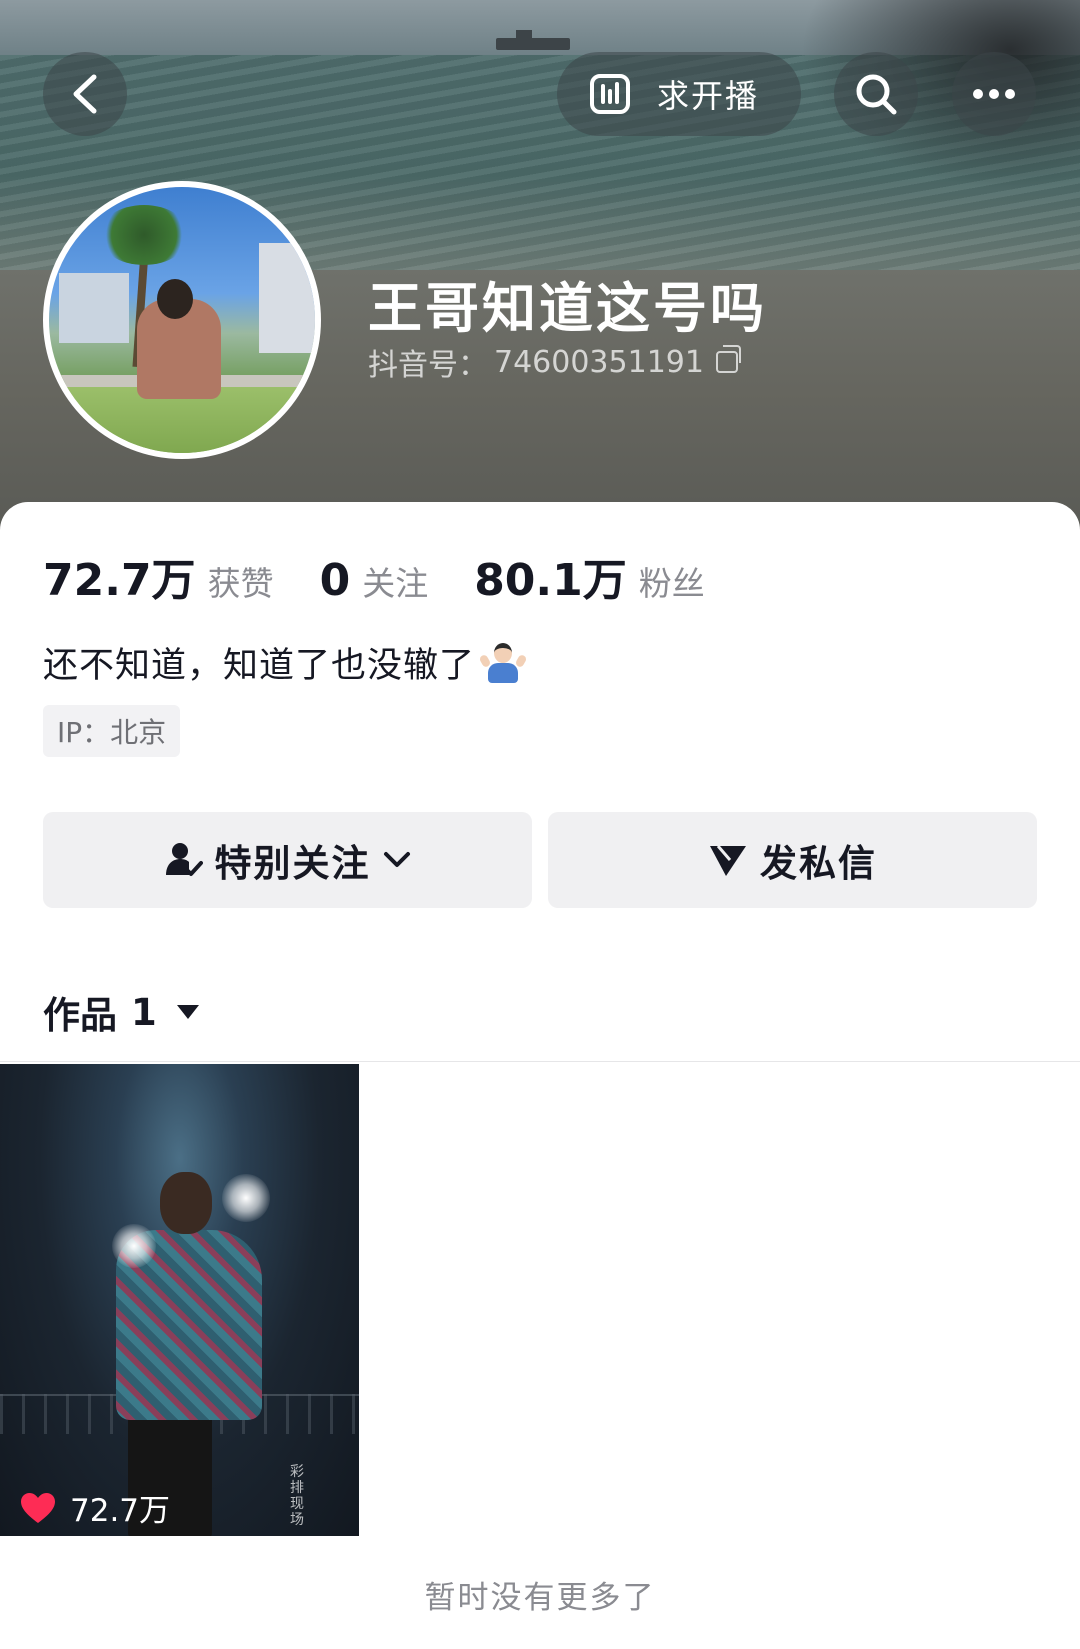 This screenshot has height=1649, width=1080. What do you see at coordinates (599, 362) in the screenshot?
I see `douyin-id-value: 74600351191` at bounding box center [599, 362].